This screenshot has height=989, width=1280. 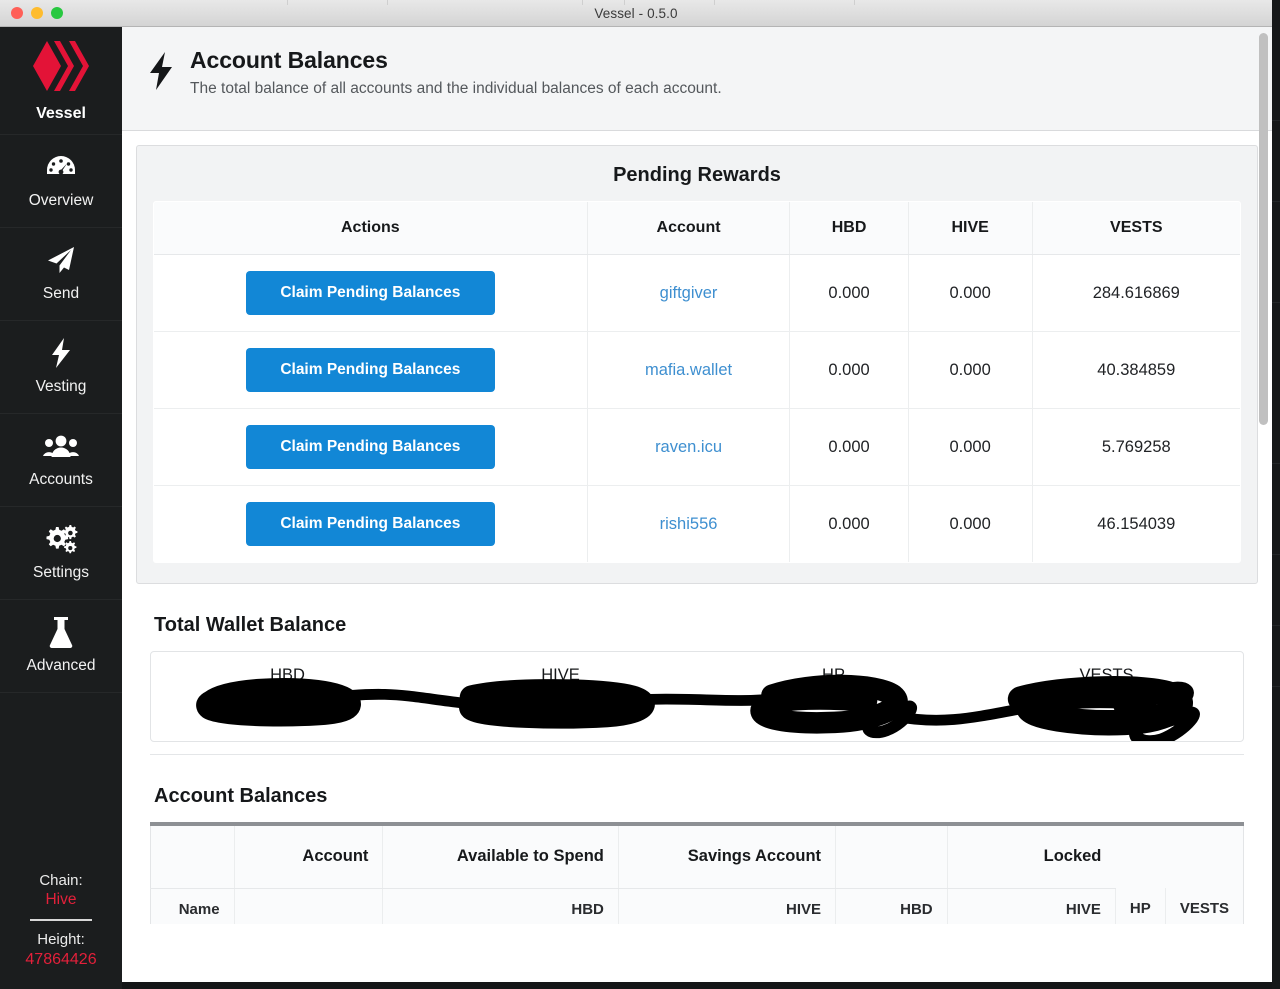 What do you see at coordinates (61, 665) in the screenshot?
I see `sidebar-item-label: Advanced` at bounding box center [61, 665].